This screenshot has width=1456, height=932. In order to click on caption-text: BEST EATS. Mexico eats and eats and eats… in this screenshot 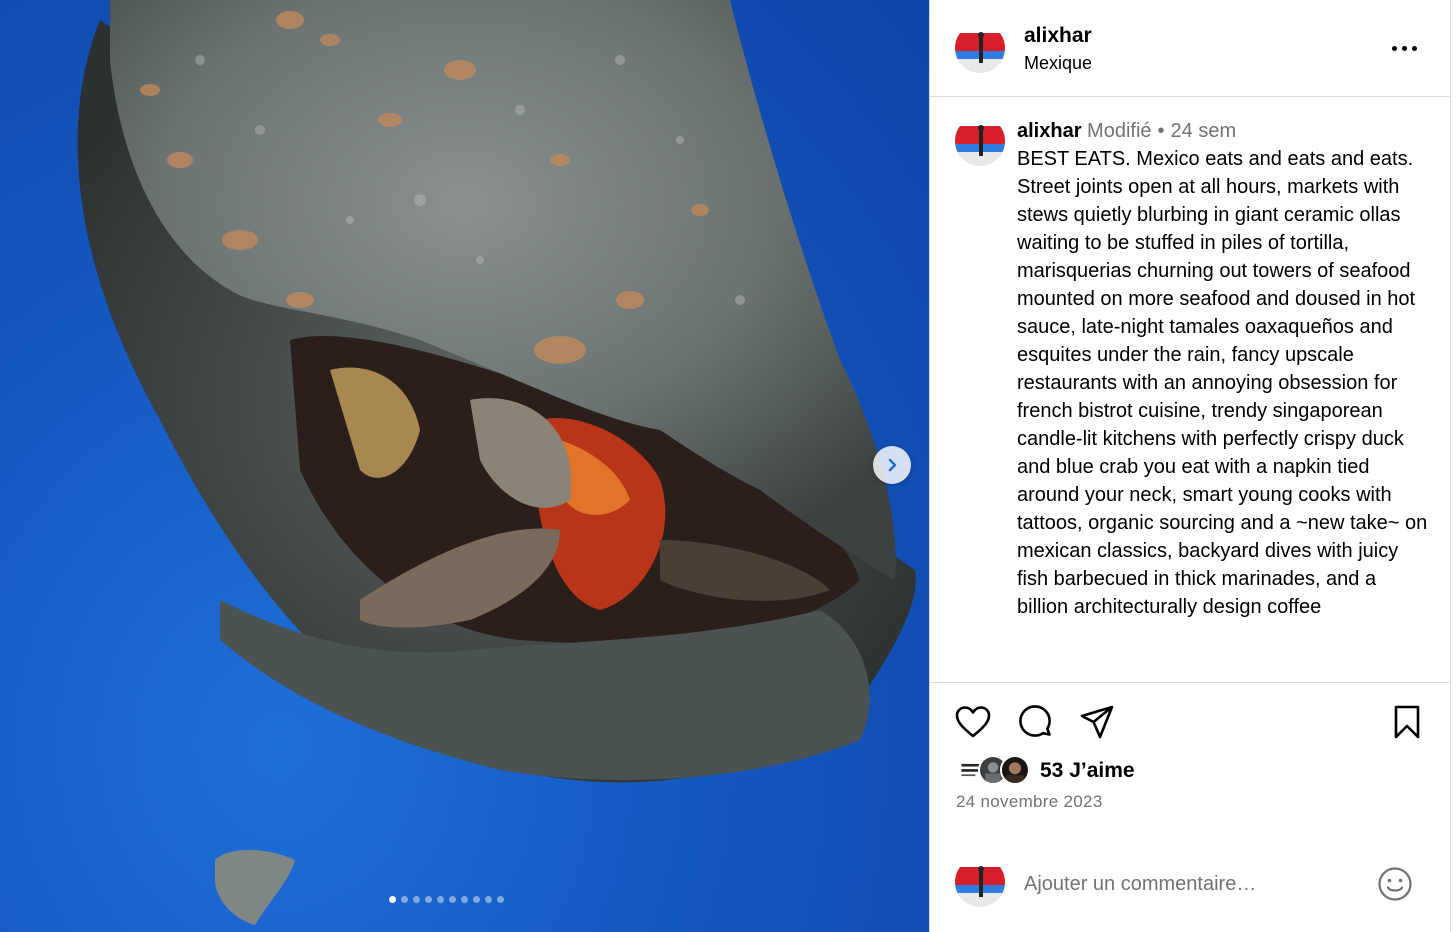, I will do `click(1222, 383)`.